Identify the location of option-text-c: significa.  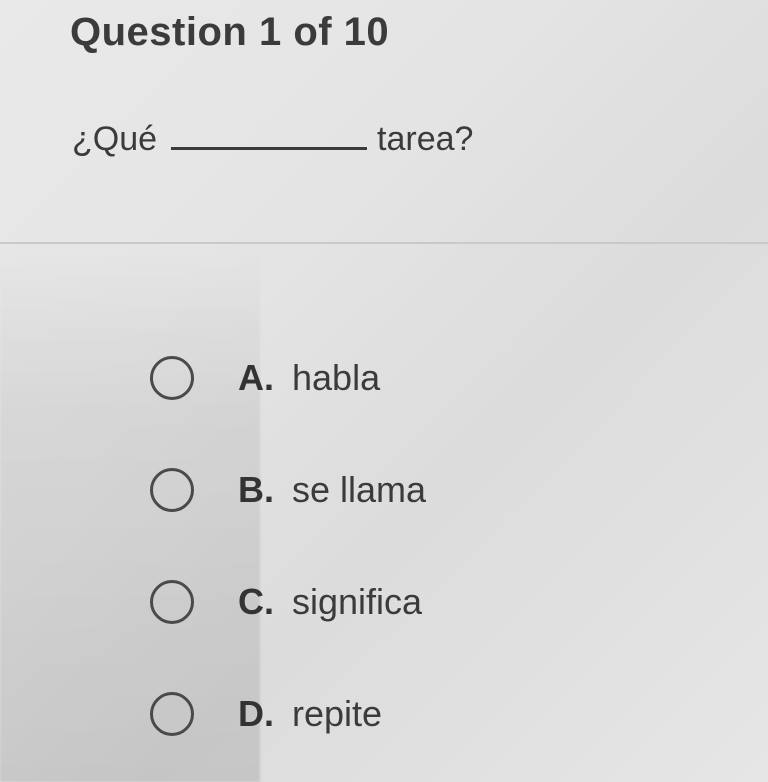
(357, 601).